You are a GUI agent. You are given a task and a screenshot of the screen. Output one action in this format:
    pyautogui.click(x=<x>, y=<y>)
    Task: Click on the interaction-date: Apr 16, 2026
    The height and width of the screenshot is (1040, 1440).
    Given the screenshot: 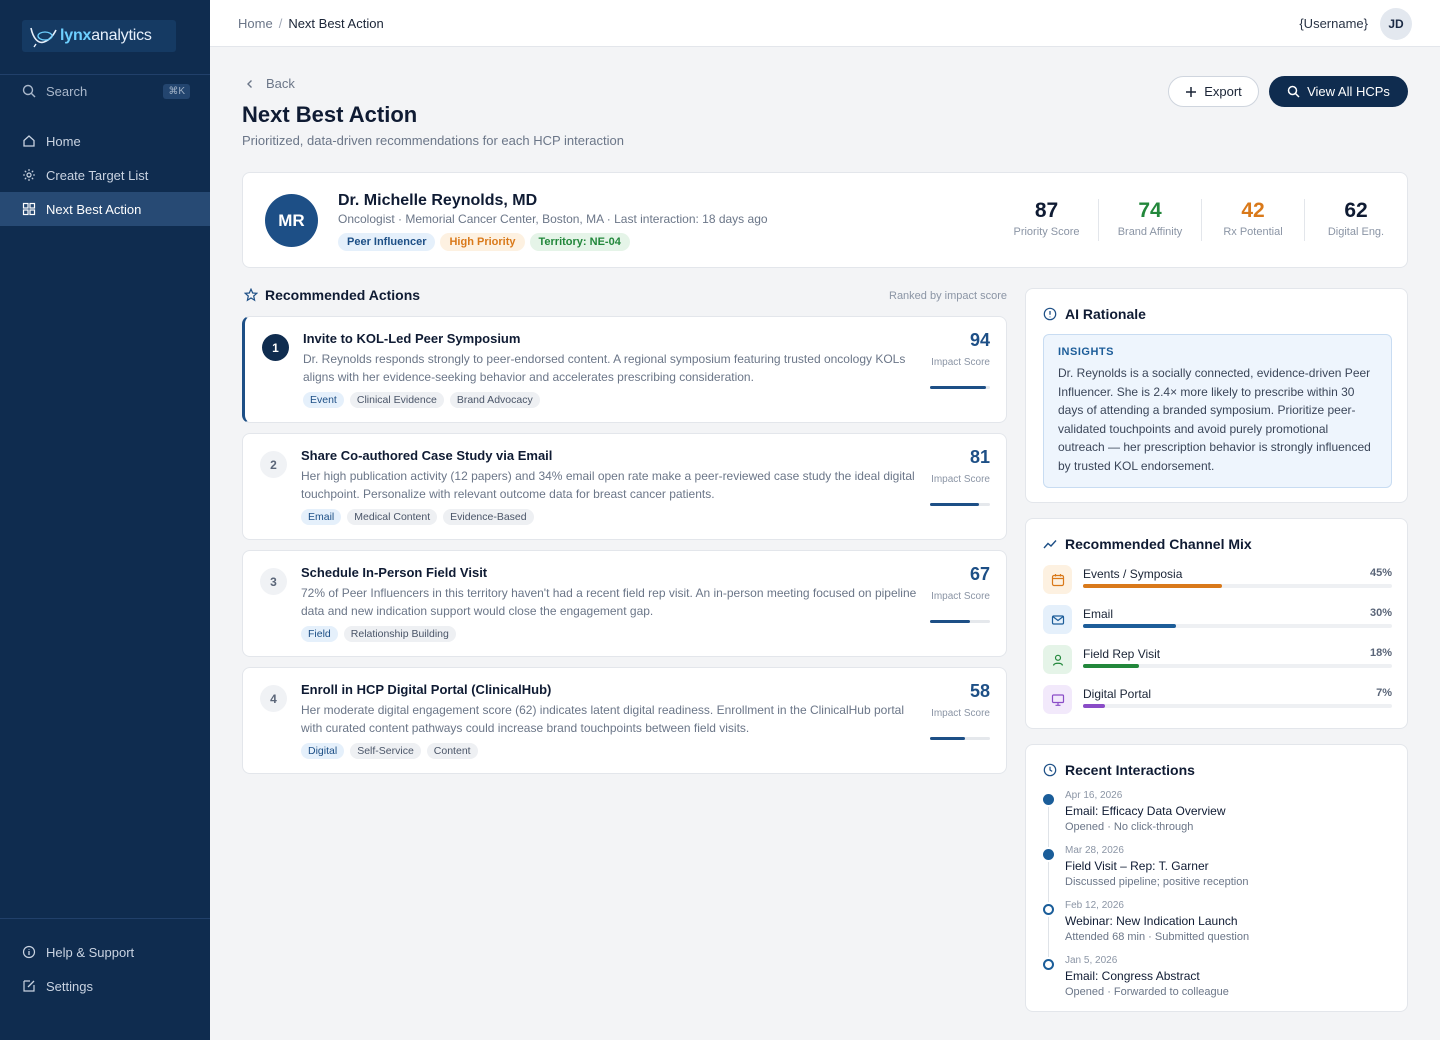 What is the action you would take?
    pyautogui.click(x=1094, y=795)
    